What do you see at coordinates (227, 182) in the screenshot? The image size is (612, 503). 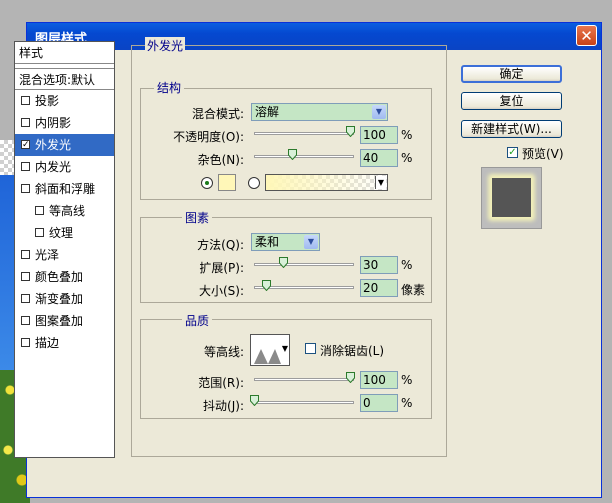 I see `glow-color-swatch` at bounding box center [227, 182].